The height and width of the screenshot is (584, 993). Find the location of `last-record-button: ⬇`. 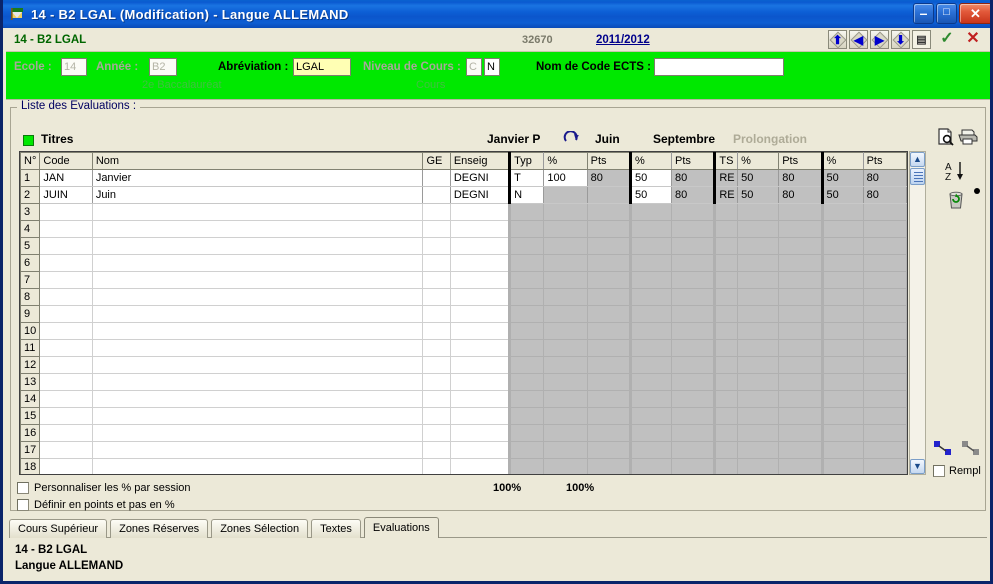

last-record-button: ⬇ is located at coordinates (900, 39).